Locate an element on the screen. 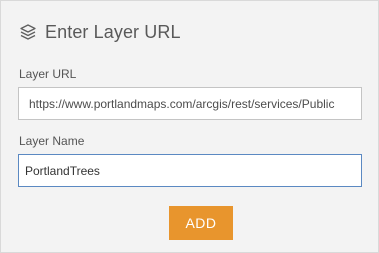  layers-icon is located at coordinates (28, 32).